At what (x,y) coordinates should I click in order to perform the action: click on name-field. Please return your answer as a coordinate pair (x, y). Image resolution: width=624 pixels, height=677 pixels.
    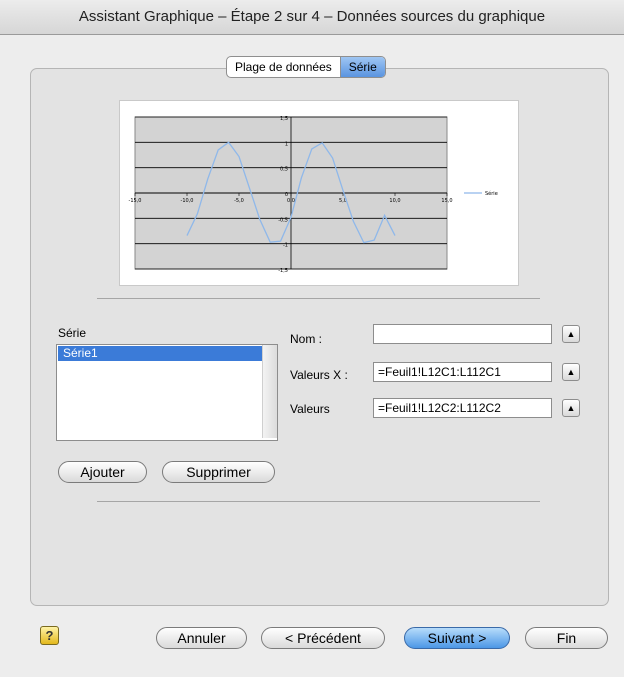
    Looking at the image, I should click on (462, 334).